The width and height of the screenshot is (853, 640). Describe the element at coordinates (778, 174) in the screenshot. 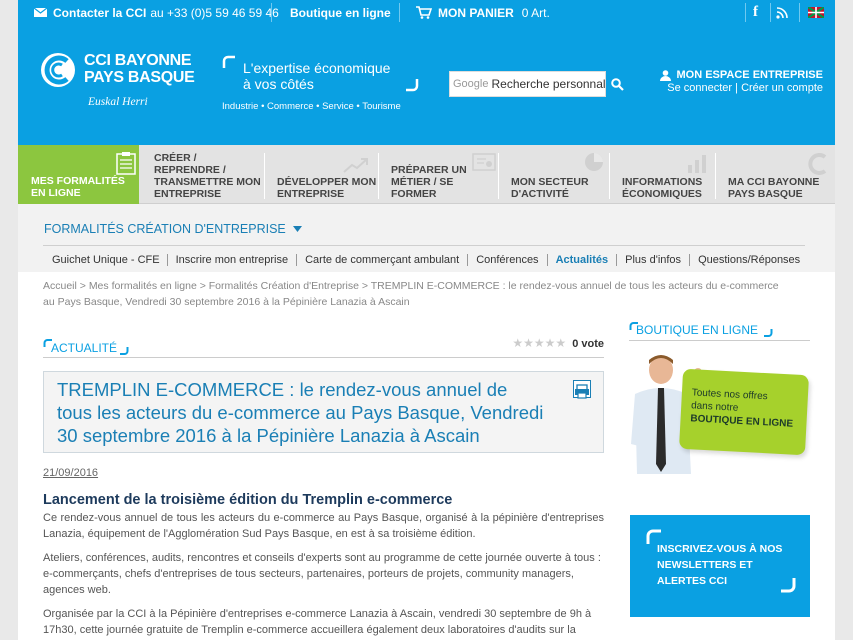

I see `nav-item-ma-cci: MA CCI BAYONNE PAYS BASQUE` at that location.